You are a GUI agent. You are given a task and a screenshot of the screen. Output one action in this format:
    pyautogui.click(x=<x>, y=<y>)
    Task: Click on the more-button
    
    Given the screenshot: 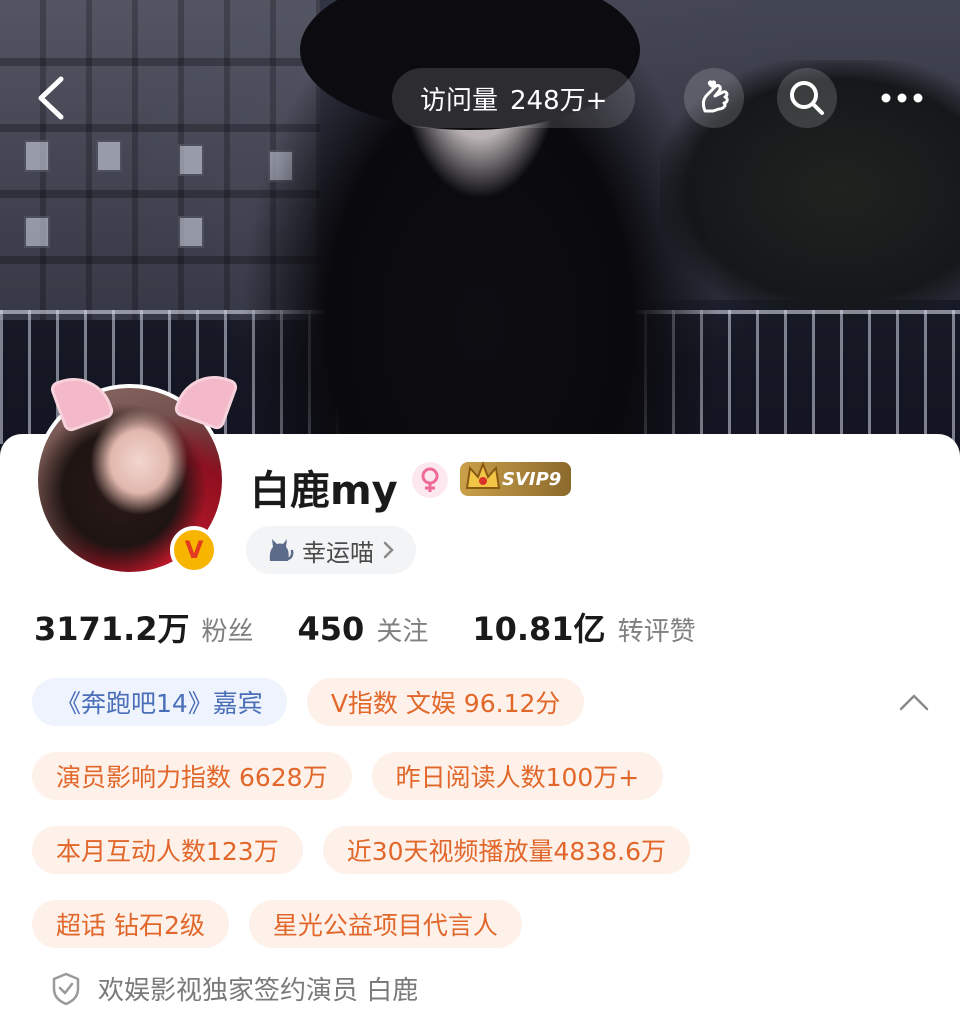 What is the action you would take?
    pyautogui.click(x=902, y=98)
    